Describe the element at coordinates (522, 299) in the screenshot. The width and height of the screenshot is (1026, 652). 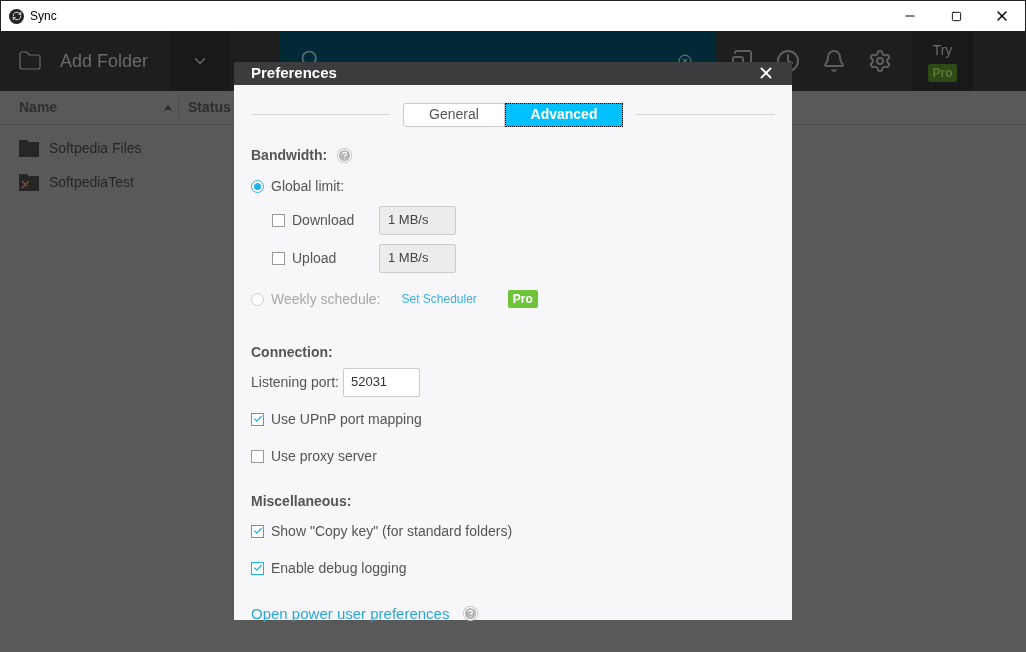
I see `pro-badge: Pro` at that location.